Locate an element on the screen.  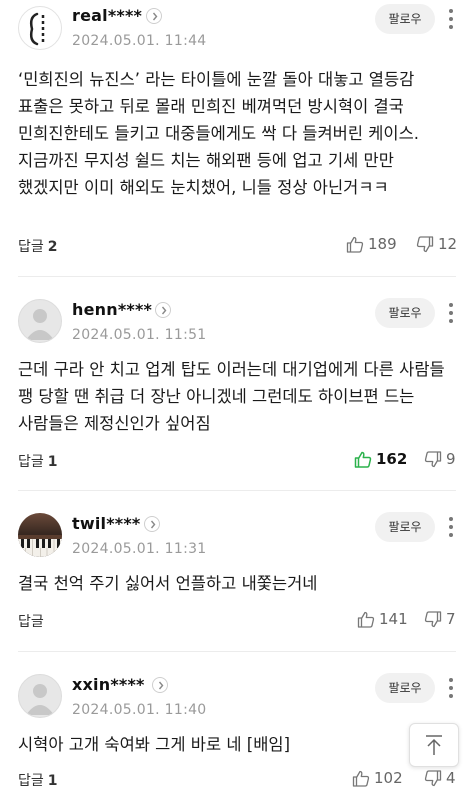
reply-button: 답글 is located at coordinates (33, 621).